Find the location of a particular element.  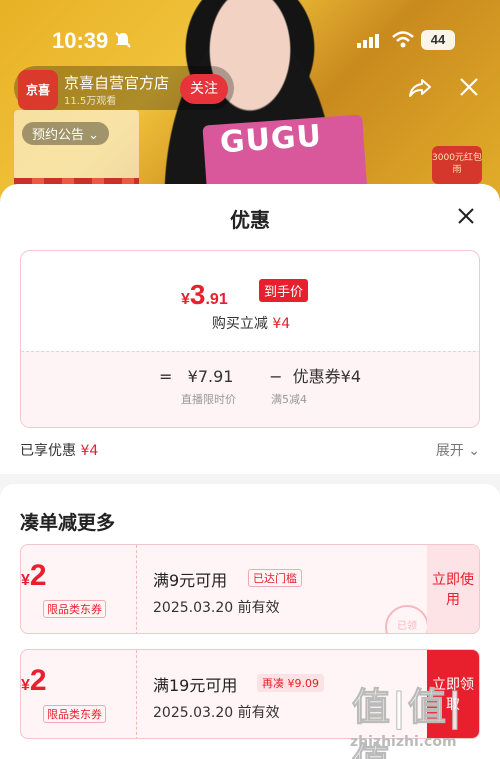

sheet-title: 优惠 is located at coordinates (250, 220).